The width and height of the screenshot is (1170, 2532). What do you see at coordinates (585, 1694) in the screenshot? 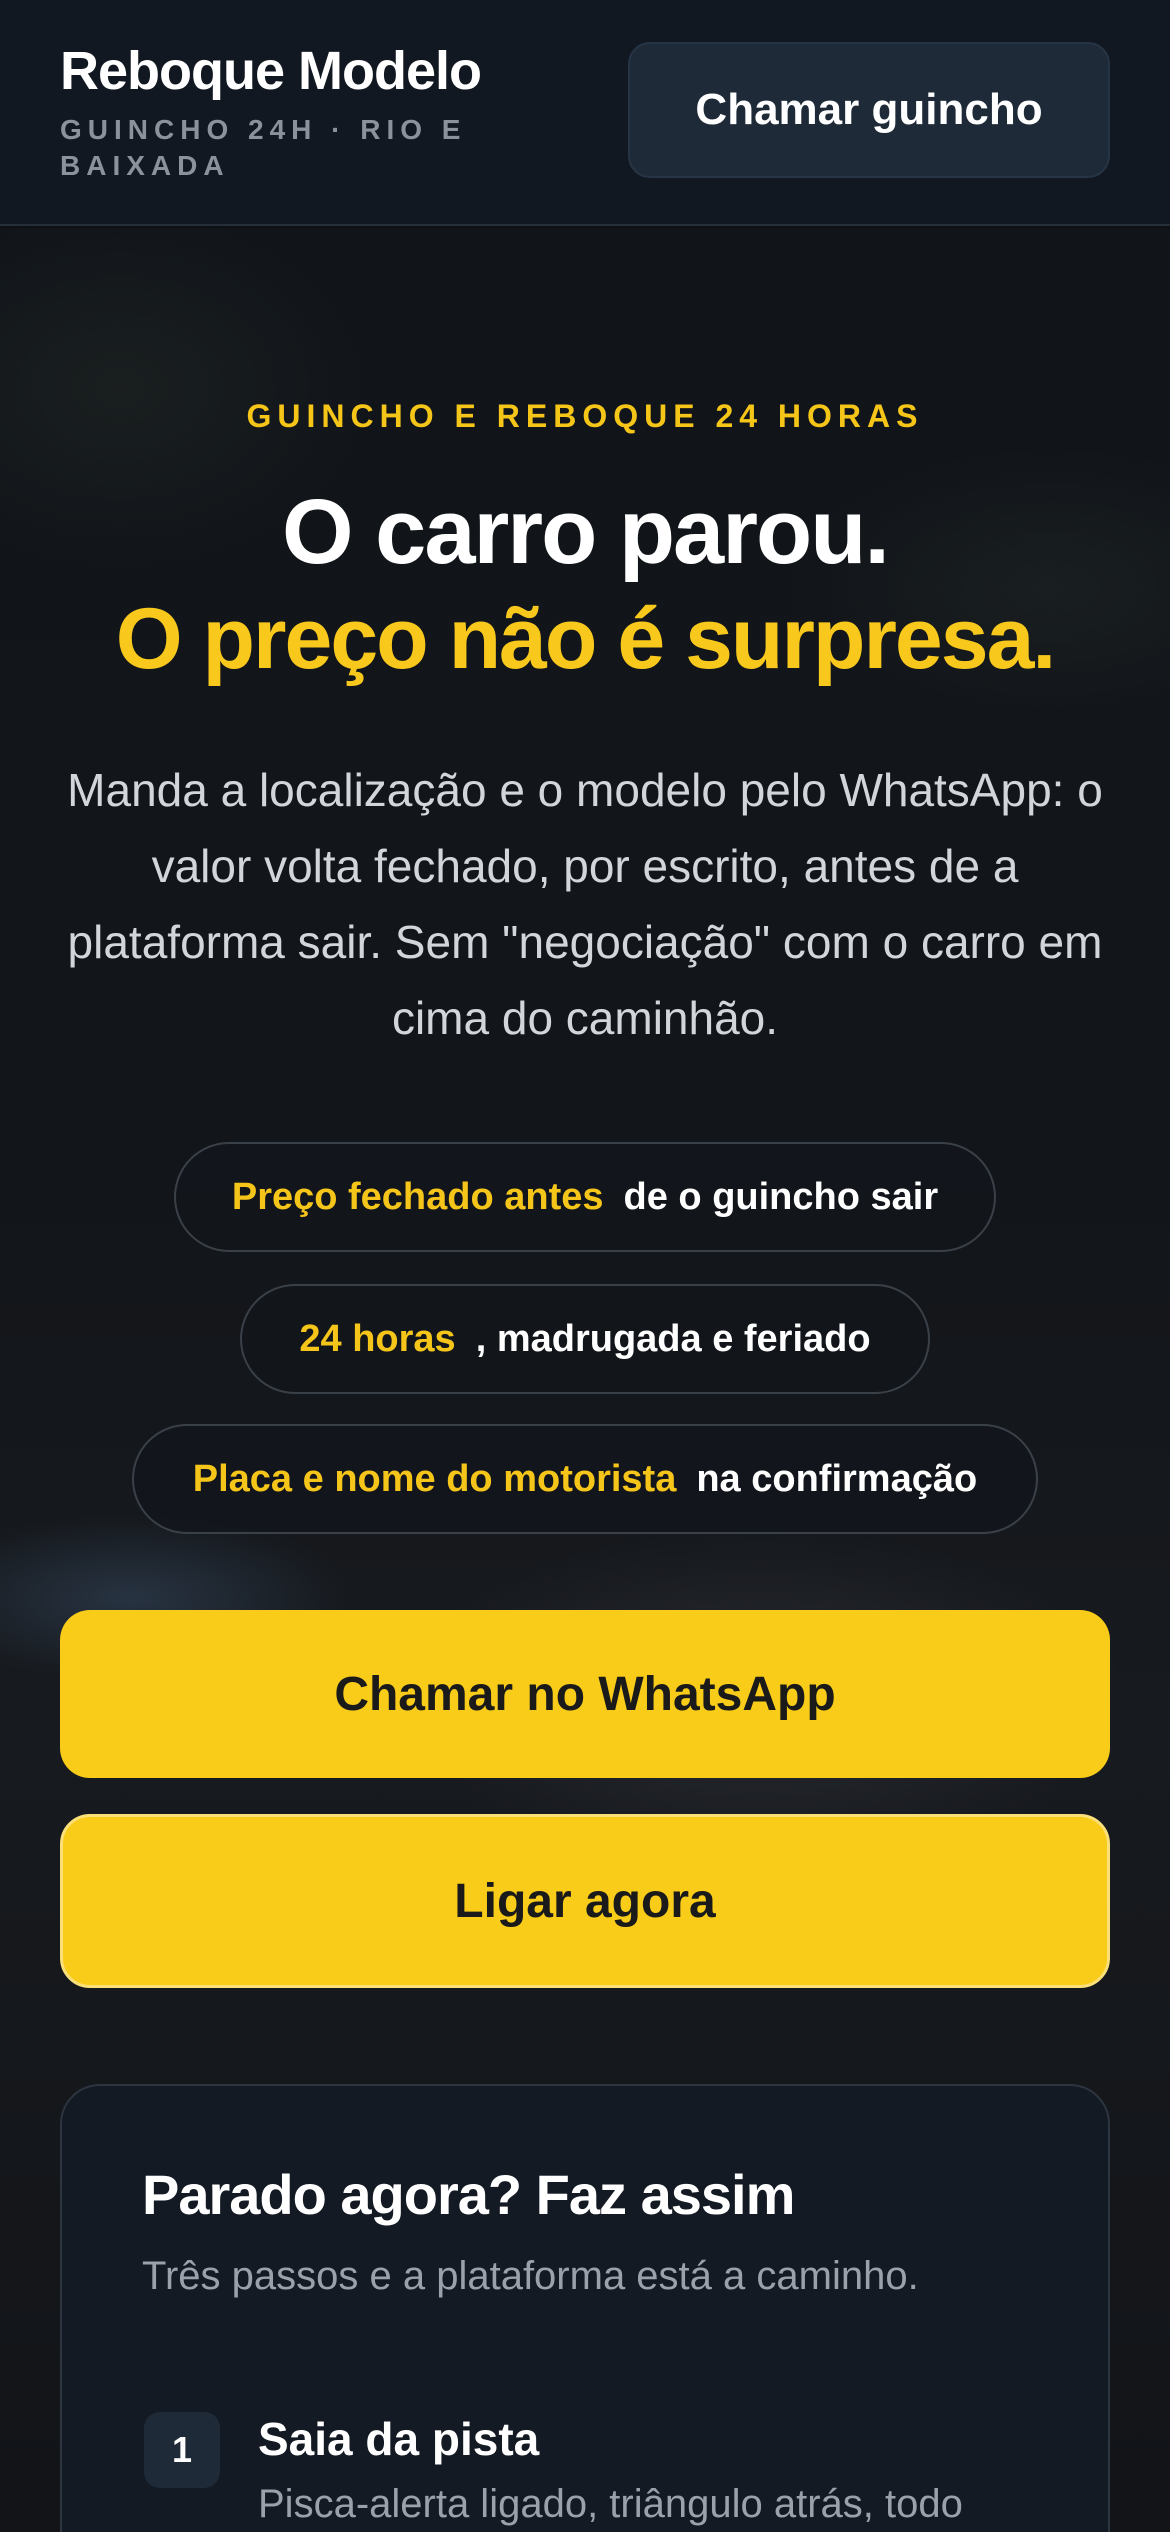
I see `whatsapp-button: Chamar no WhatsApp` at bounding box center [585, 1694].